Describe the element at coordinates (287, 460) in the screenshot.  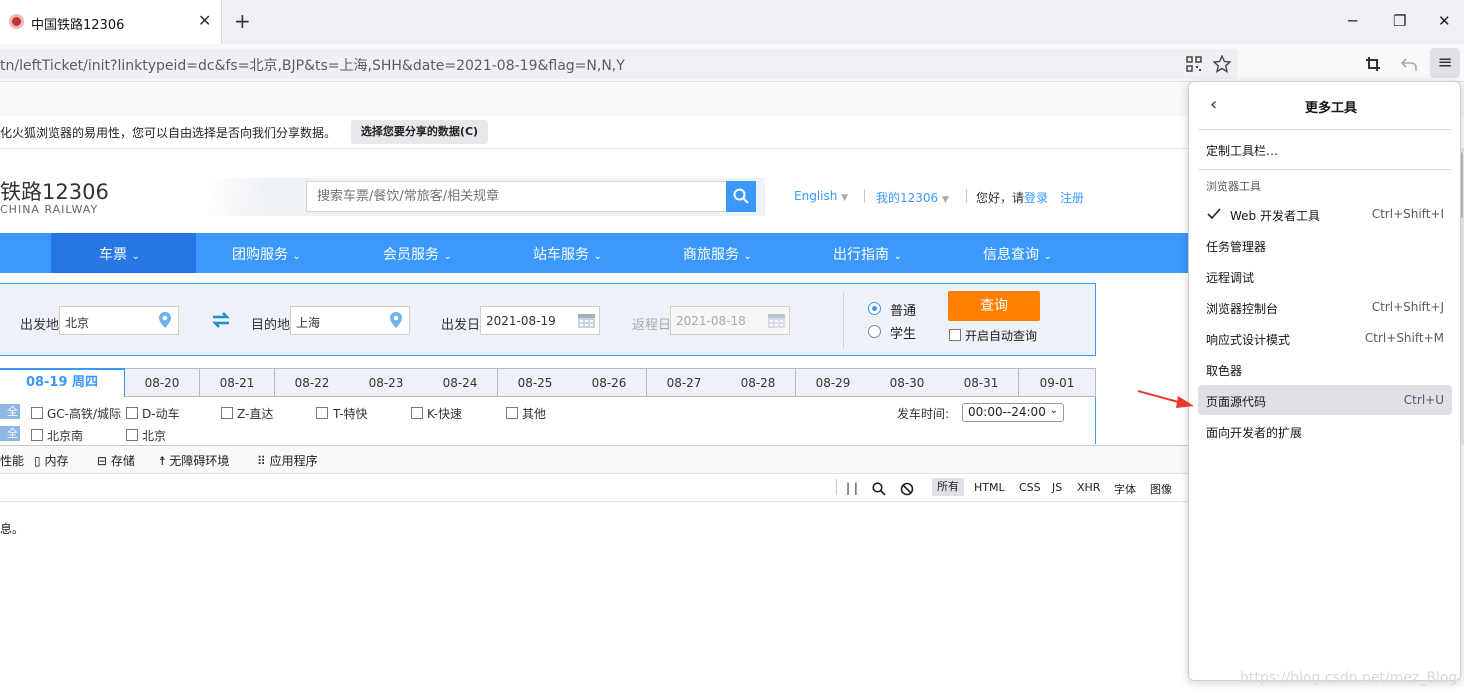
I see `devtools-tab-application: ⠿ 应用程序` at that location.